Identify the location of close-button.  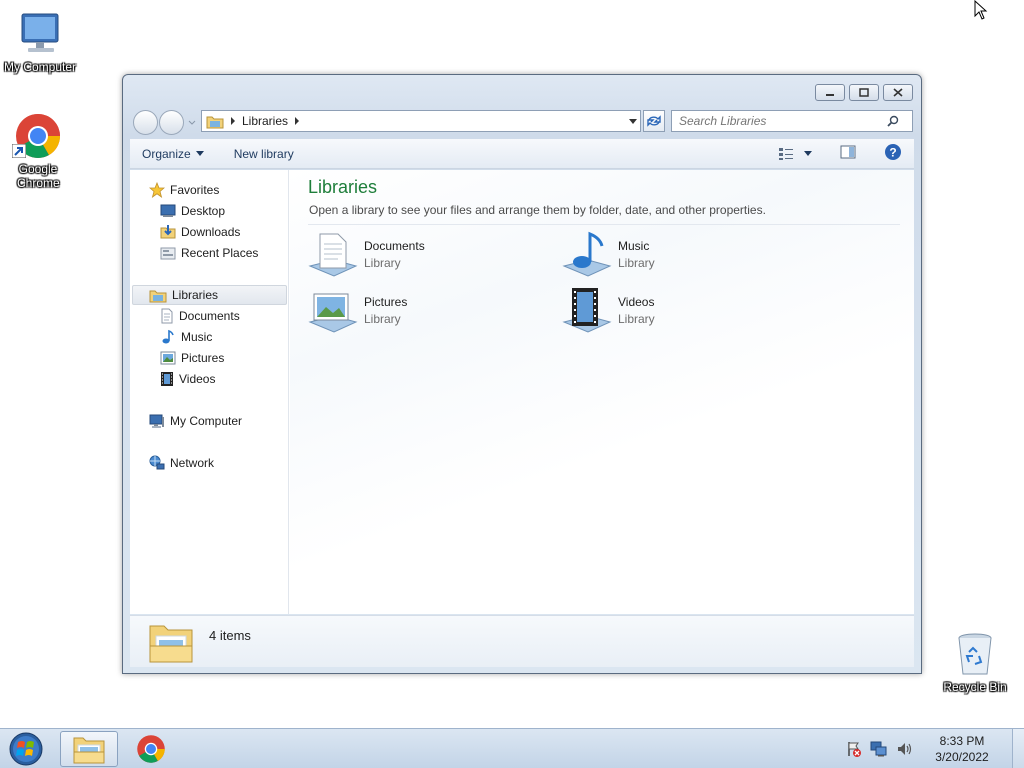
(898, 92).